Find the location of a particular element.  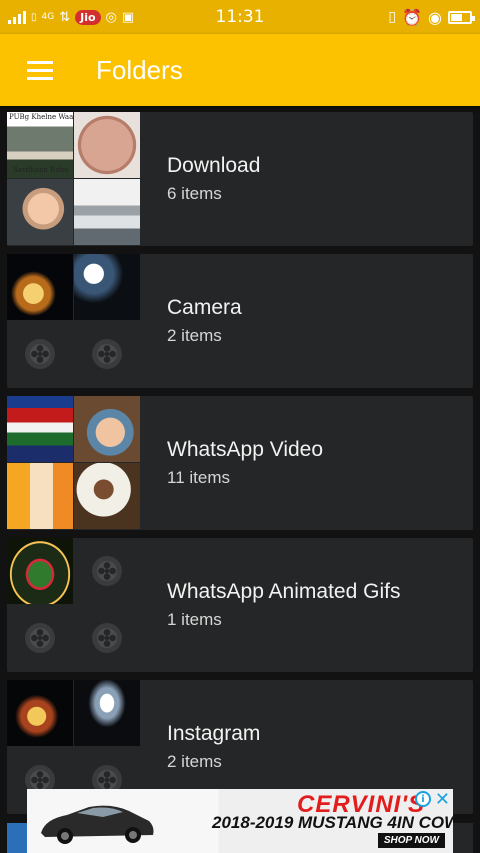

folder-info: Download 6 items is located at coordinates (306, 179).